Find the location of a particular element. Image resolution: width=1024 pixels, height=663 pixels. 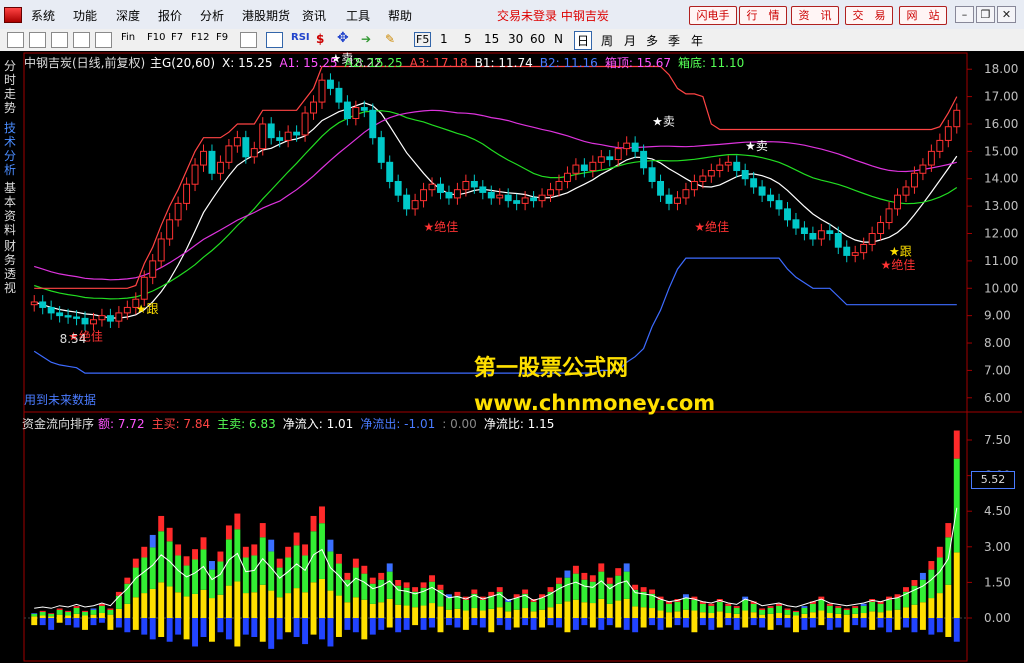

pencil-icon: ✎ is located at coordinates (390, 39).